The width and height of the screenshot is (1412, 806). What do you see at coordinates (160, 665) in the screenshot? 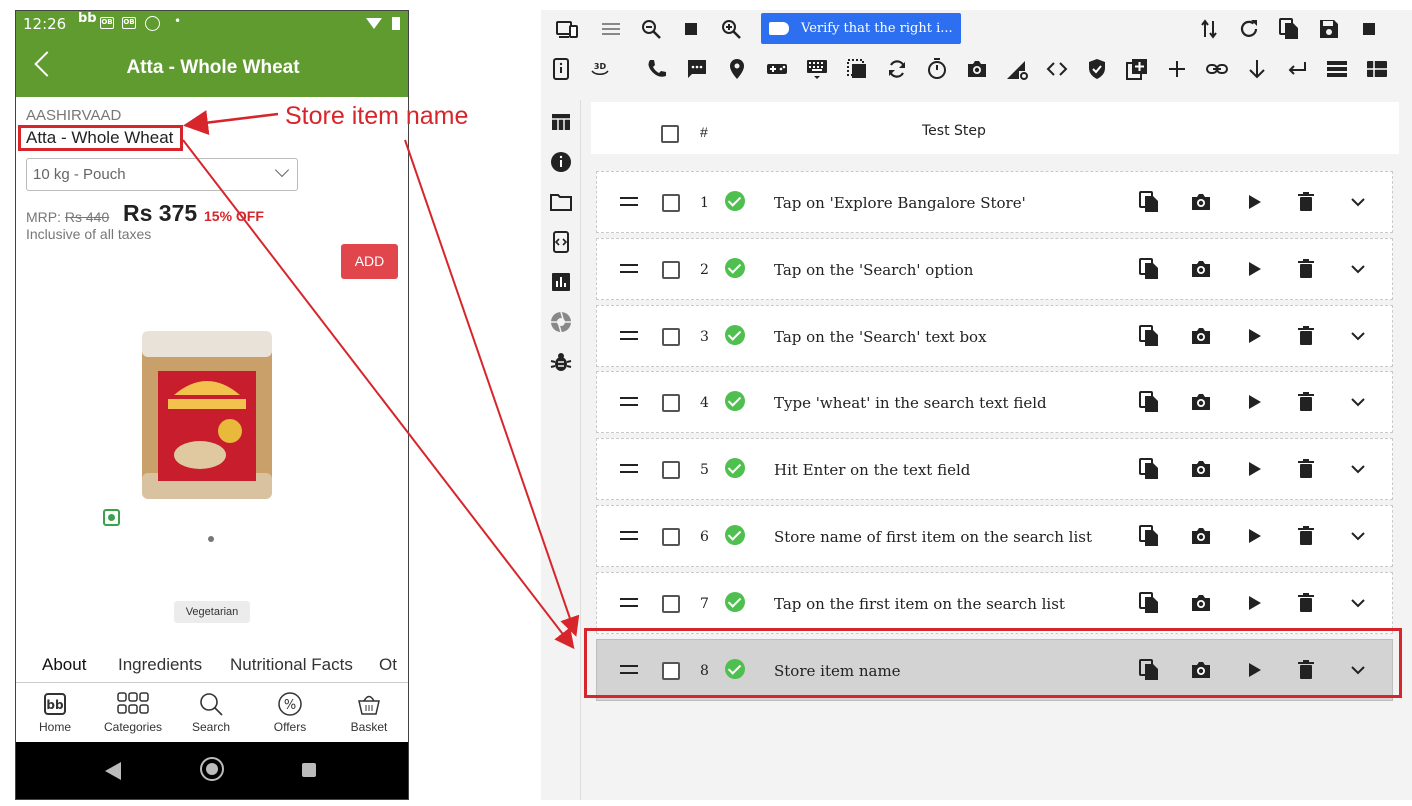
I see `tab-ingredients: Ingredients` at bounding box center [160, 665].